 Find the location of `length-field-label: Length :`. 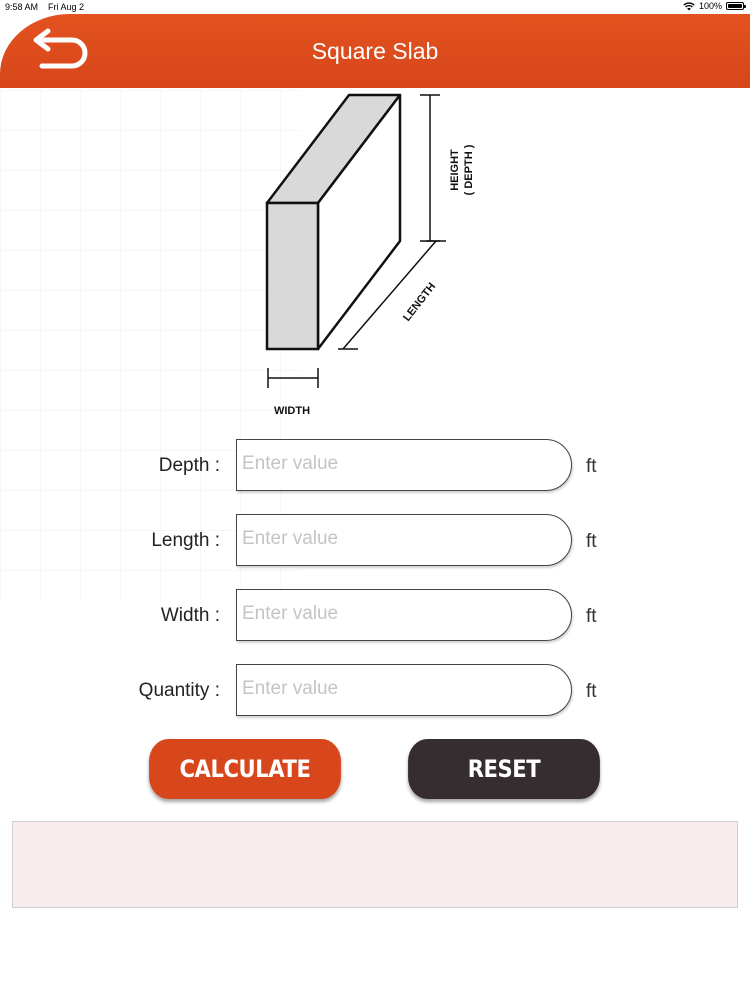

length-field-label: Length : is located at coordinates (185, 540).